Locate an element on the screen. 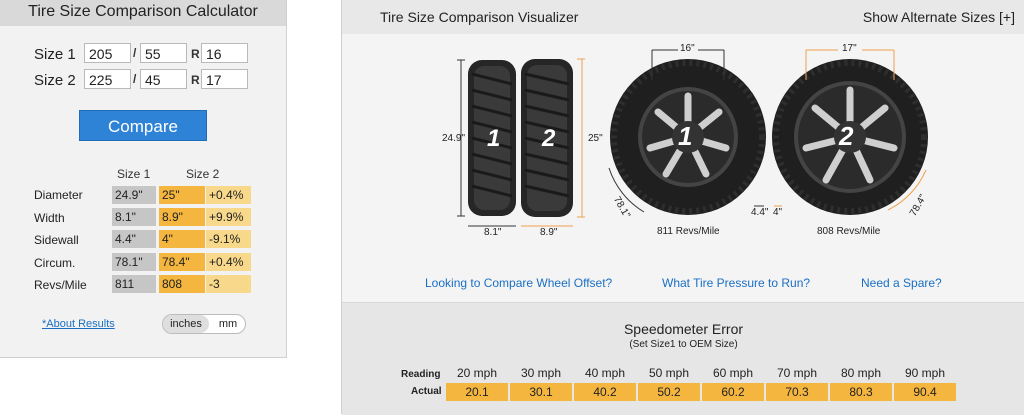  diameter2-label: 25" is located at coordinates (595, 138).